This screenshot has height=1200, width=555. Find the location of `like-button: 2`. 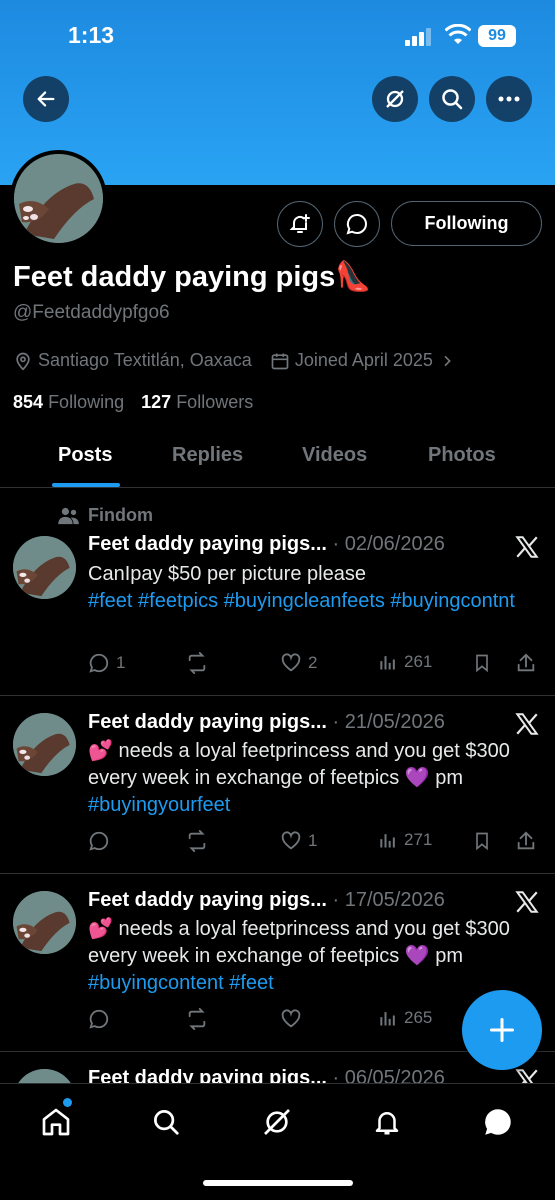

like-button: 2 is located at coordinates (298, 663).